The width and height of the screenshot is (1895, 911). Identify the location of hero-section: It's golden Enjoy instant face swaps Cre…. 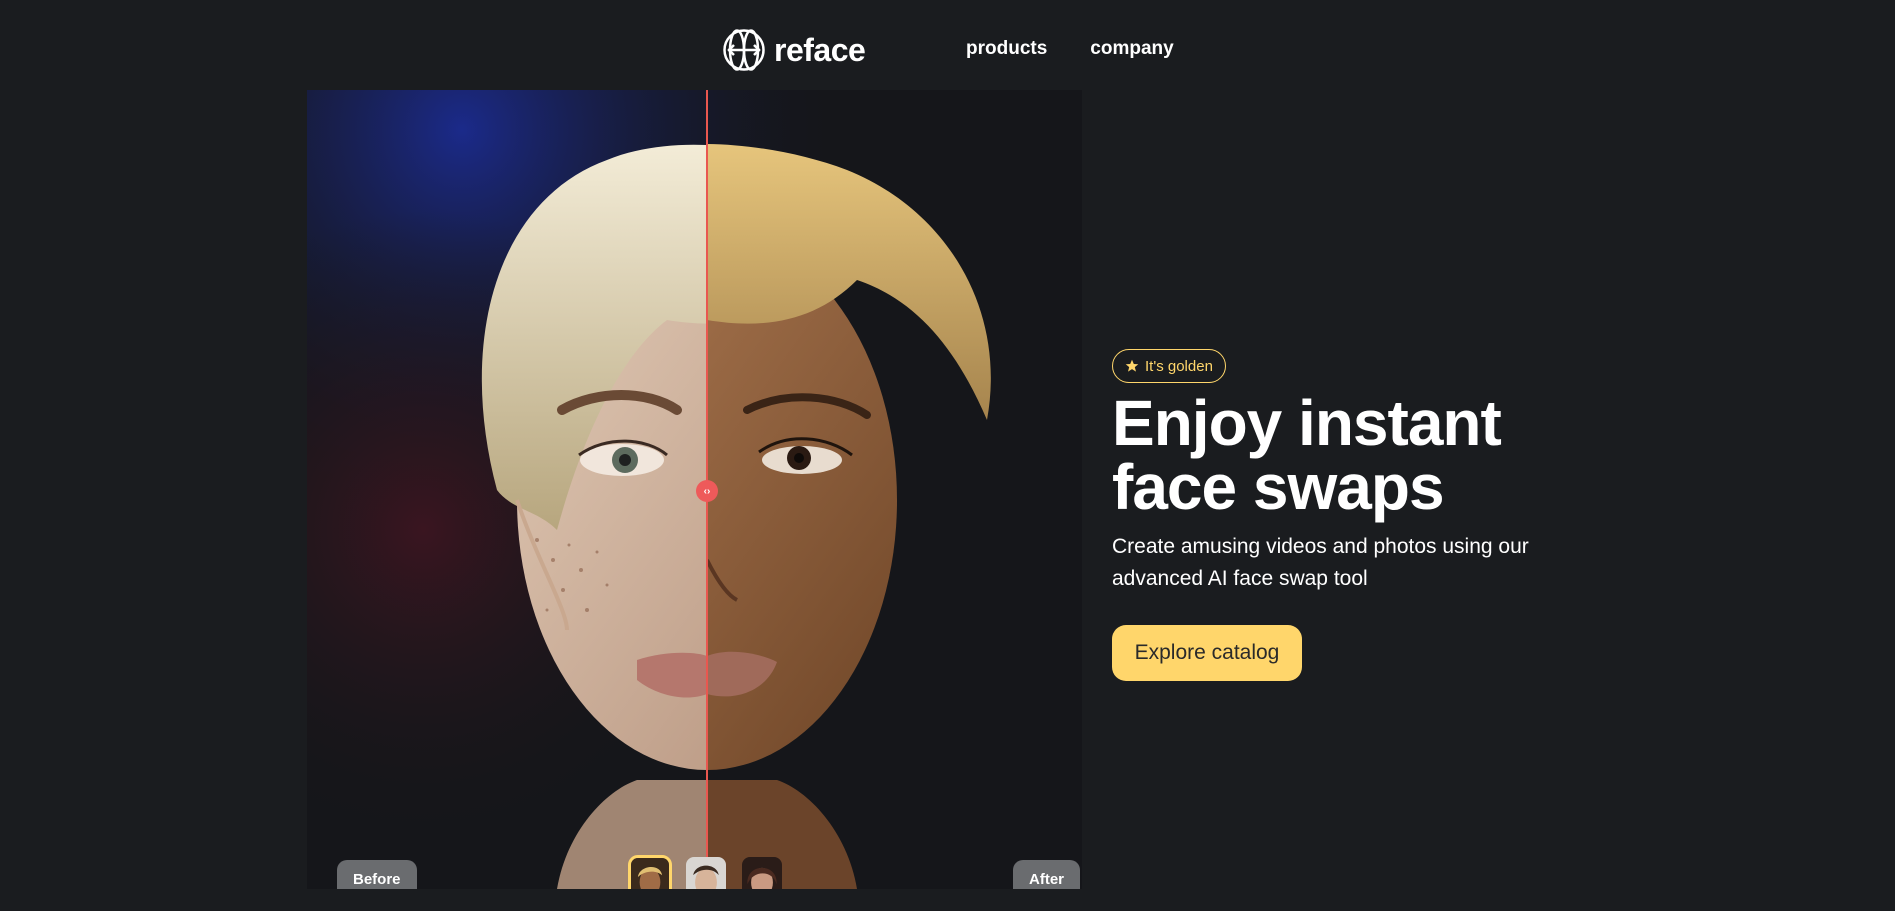
(1412, 515).